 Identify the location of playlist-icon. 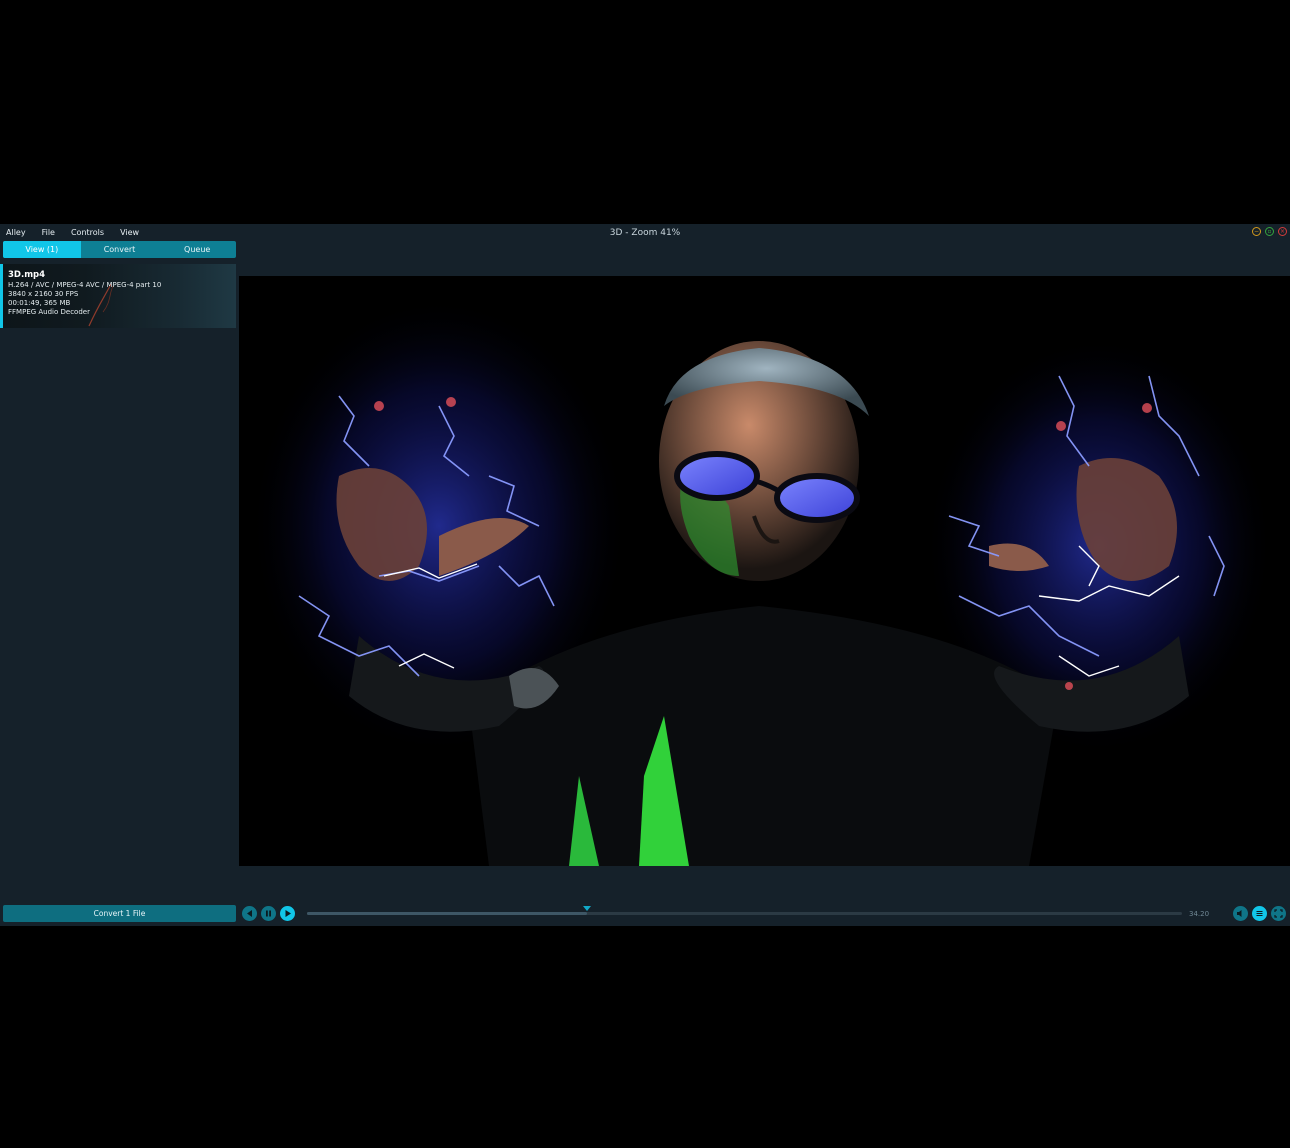
(1259, 913).